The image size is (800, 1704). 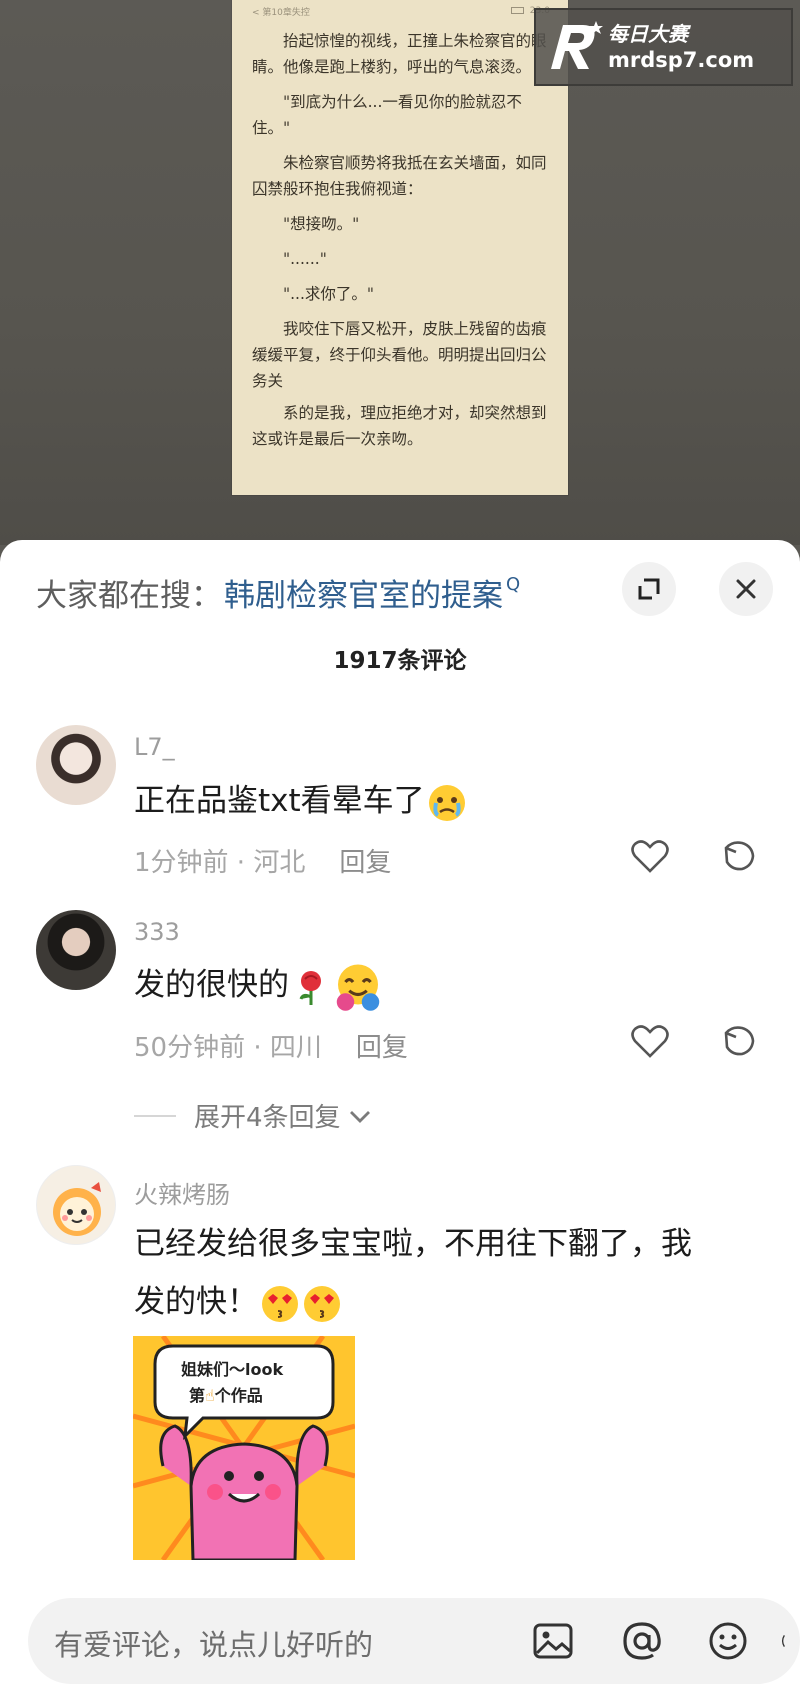 What do you see at coordinates (513, 584) in the screenshot?
I see `search-icon: Q` at bounding box center [513, 584].